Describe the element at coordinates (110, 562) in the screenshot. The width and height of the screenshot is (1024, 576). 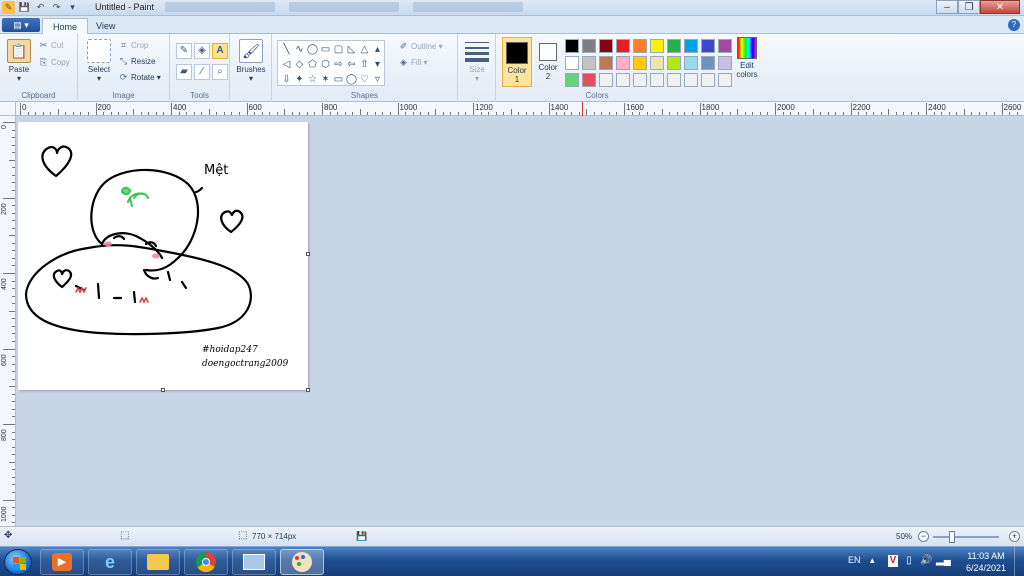
I see `internet-explorer-taskbar-icon: e` at that location.